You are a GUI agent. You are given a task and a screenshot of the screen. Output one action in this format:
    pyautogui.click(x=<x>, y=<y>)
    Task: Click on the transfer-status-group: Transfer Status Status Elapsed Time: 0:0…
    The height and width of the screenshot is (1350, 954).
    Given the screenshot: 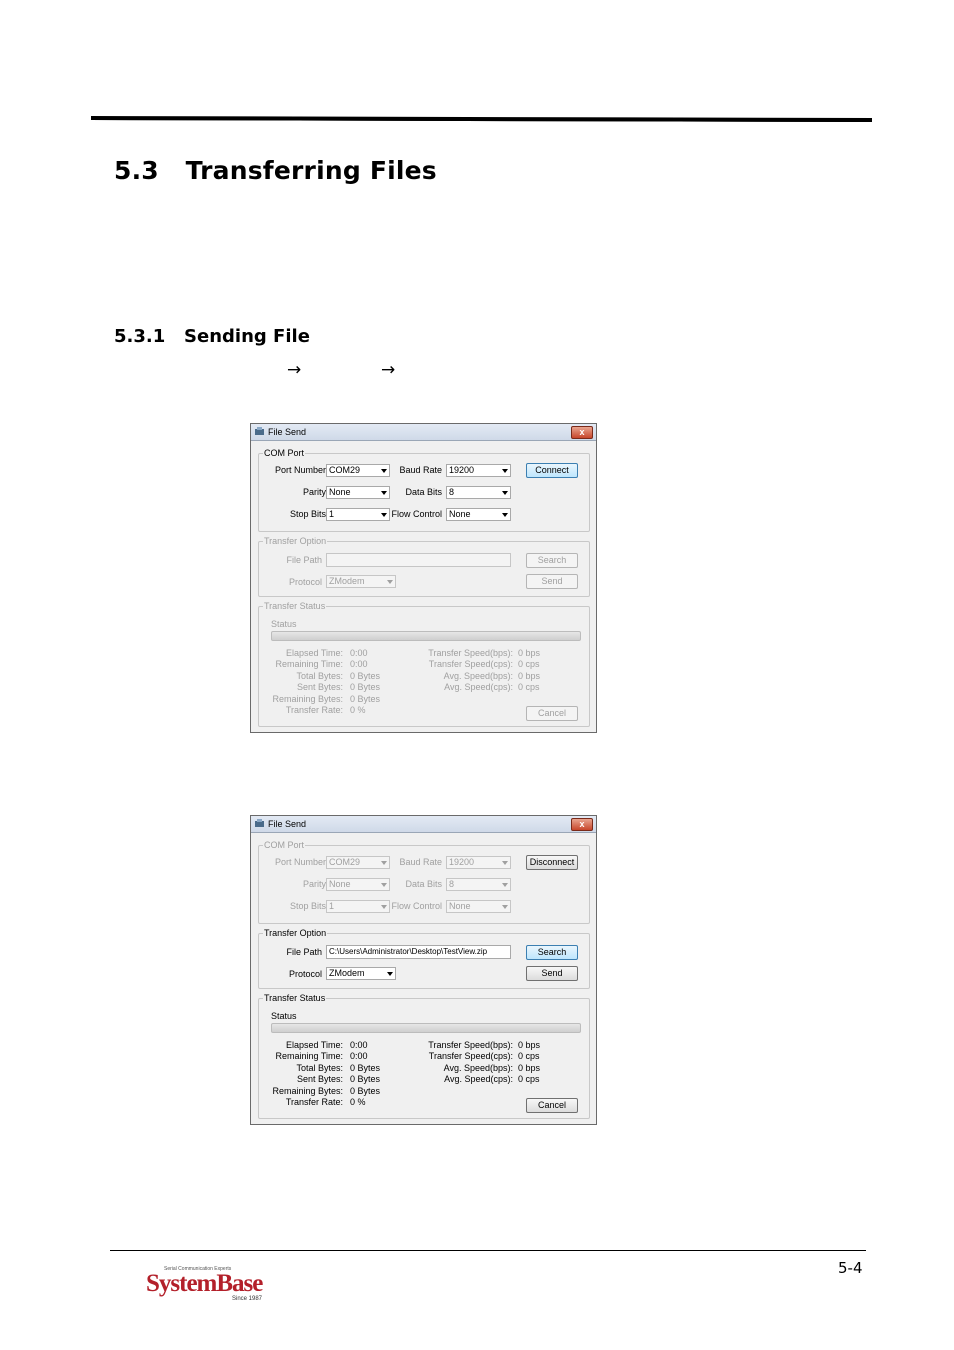 What is the action you would take?
    pyautogui.click(x=424, y=664)
    